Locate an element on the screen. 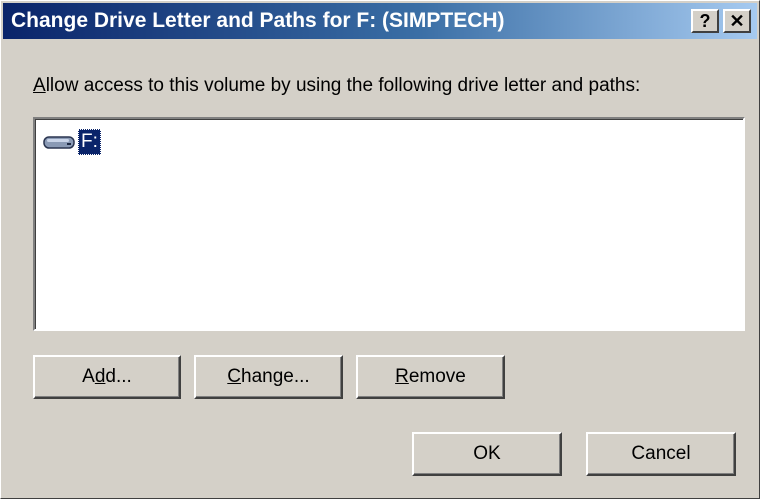  close-button: ✕ is located at coordinates (737, 21).